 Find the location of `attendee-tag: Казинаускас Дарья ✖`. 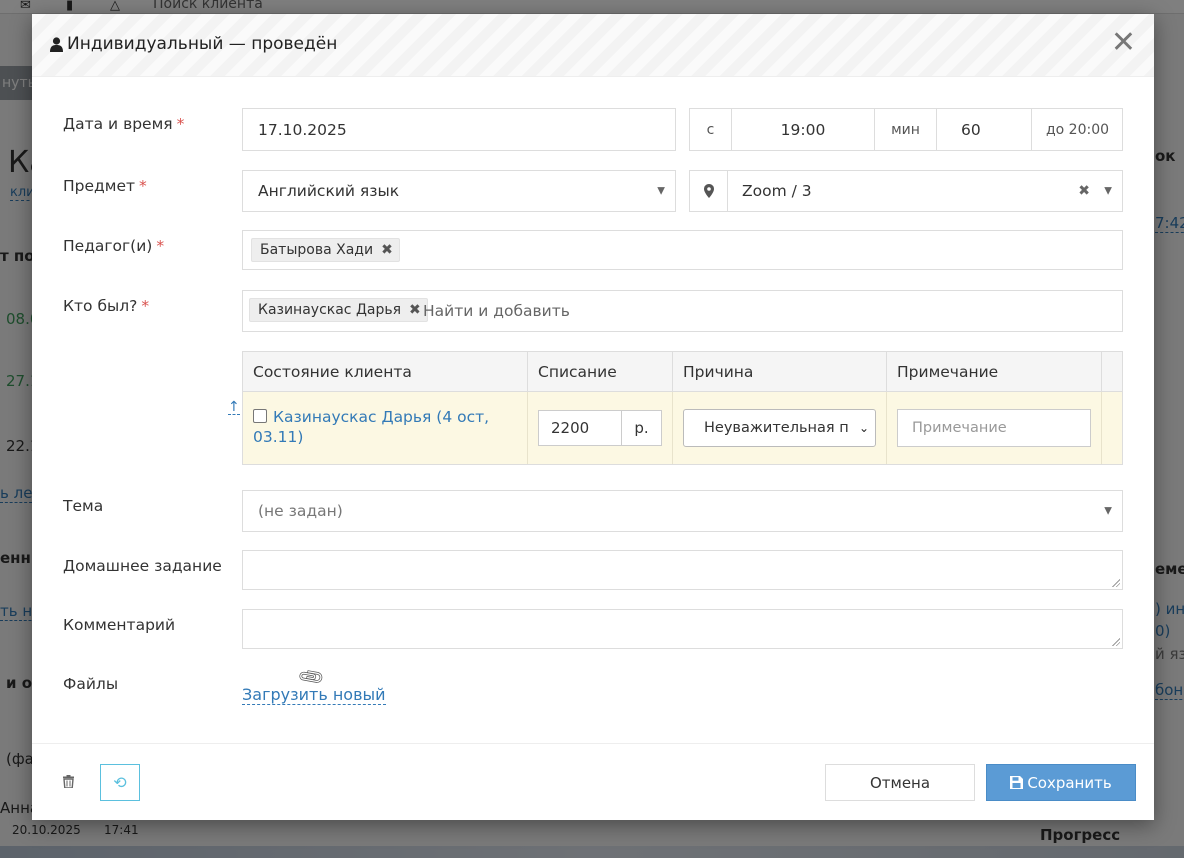

attendee-tag: Казинаускас Дарья ✖ is located at coordinates (338, 310).